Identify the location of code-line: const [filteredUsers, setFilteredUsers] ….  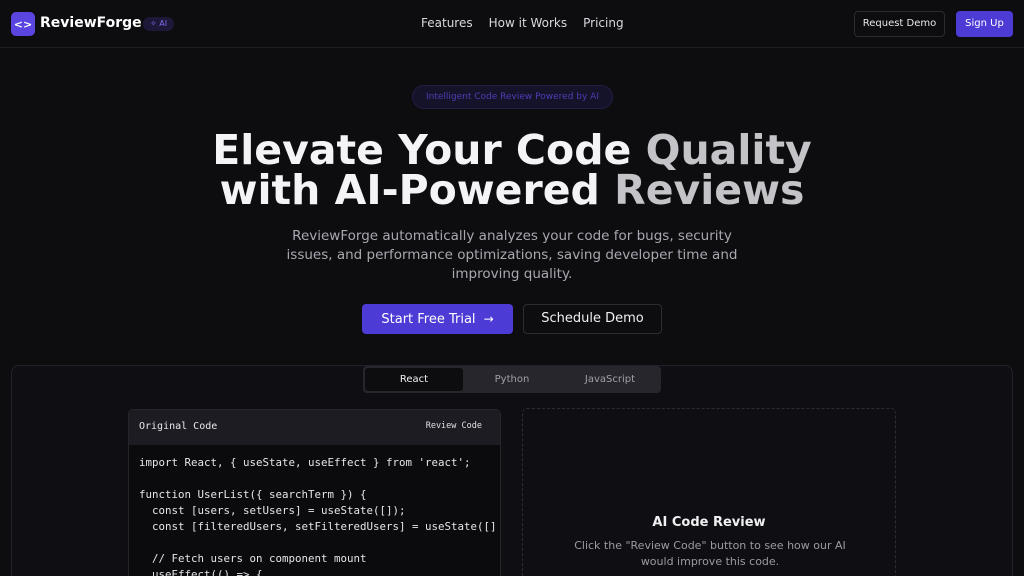
(318, 526).